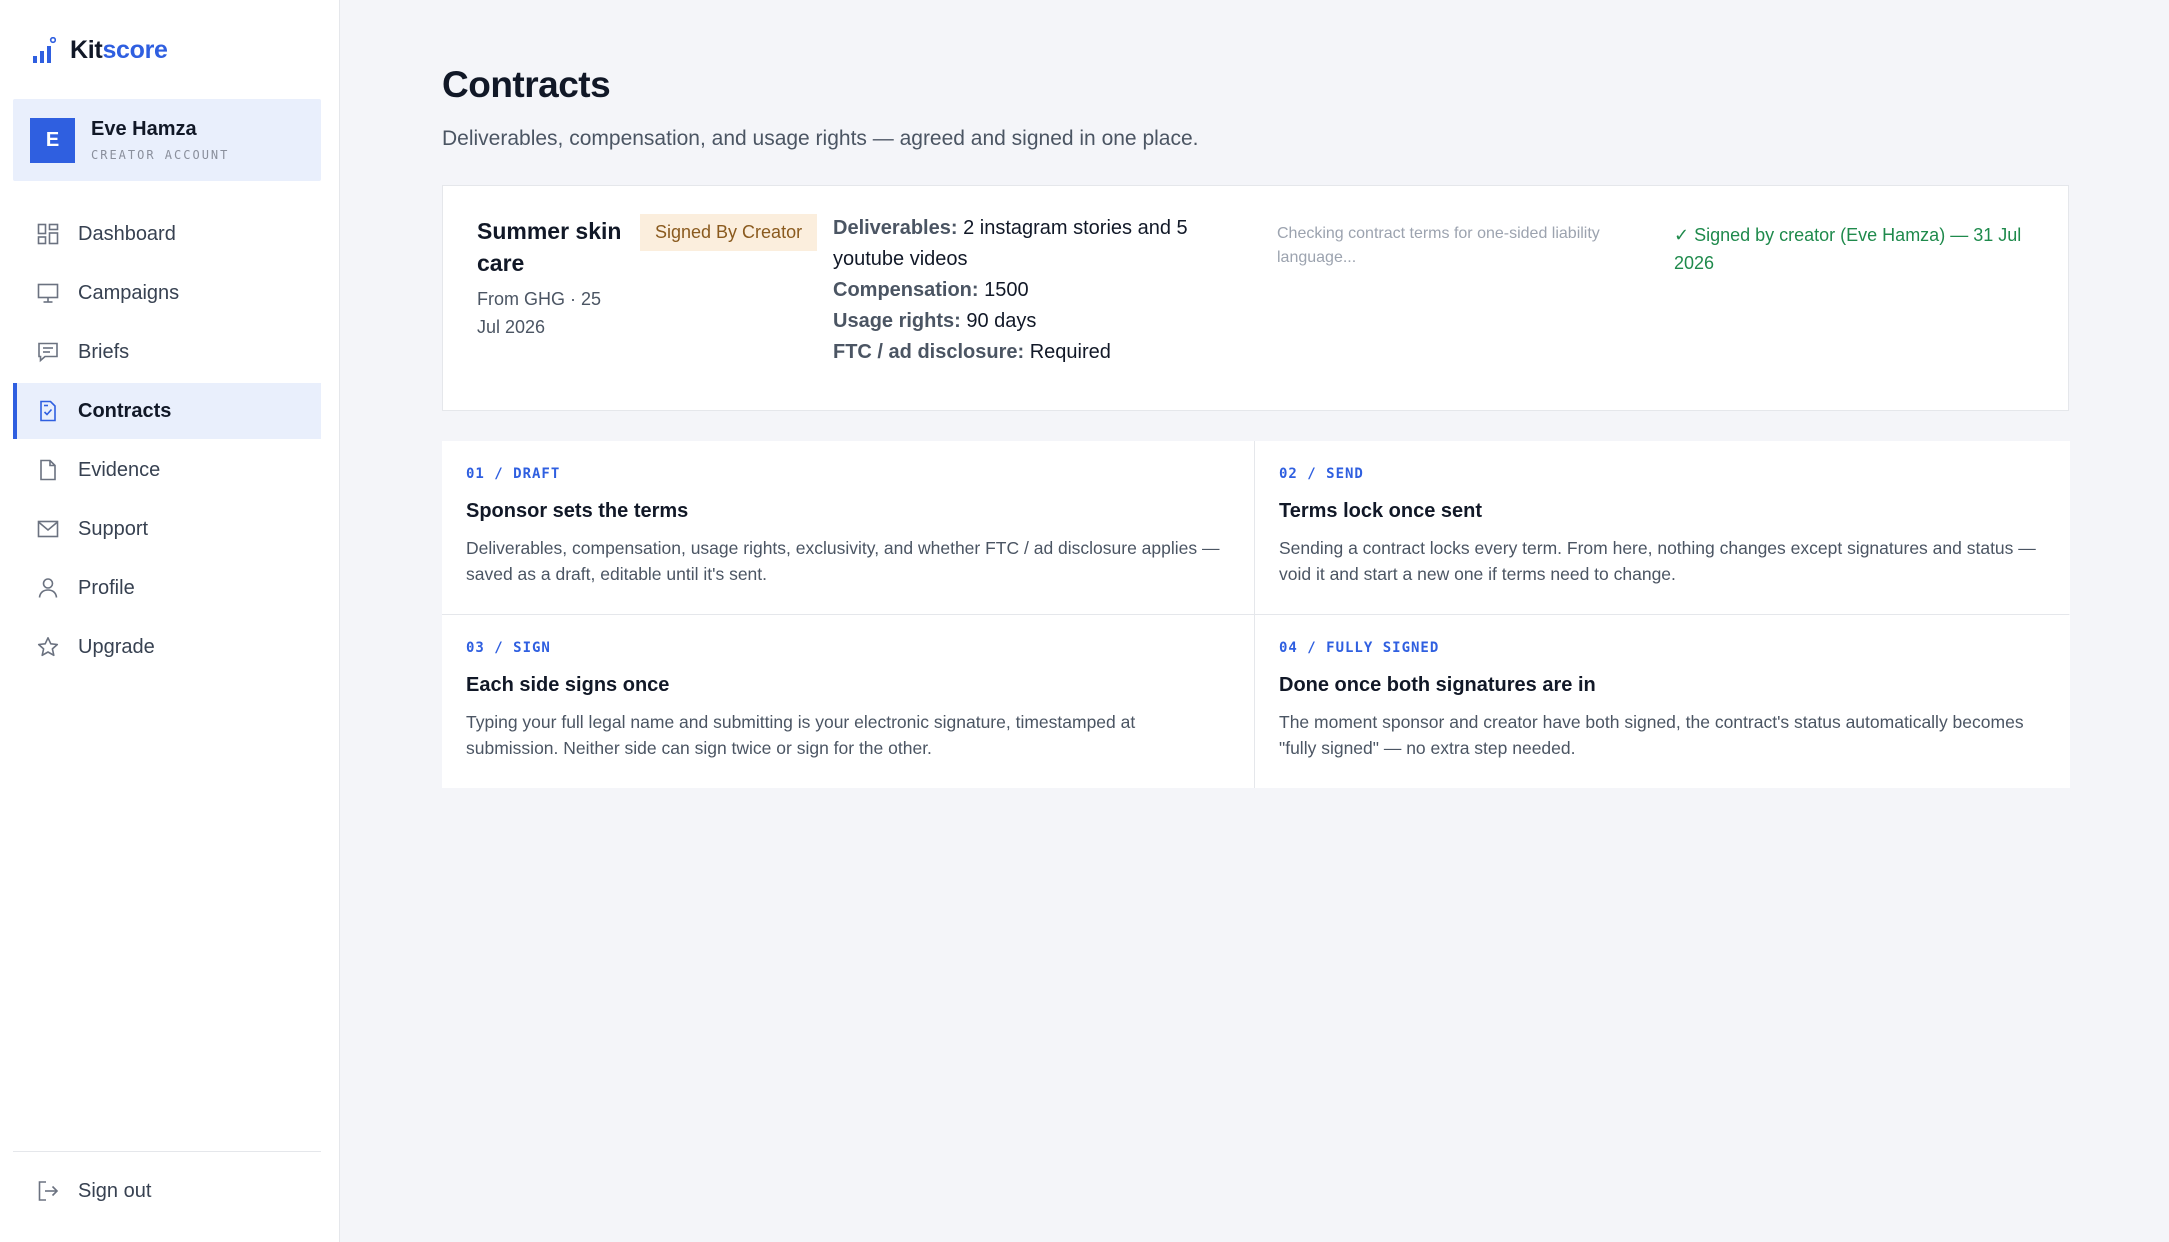  What do you see at coordinates (47, 470) in the screenshot?
I see `file-icon` at bounding box center [47, 470].